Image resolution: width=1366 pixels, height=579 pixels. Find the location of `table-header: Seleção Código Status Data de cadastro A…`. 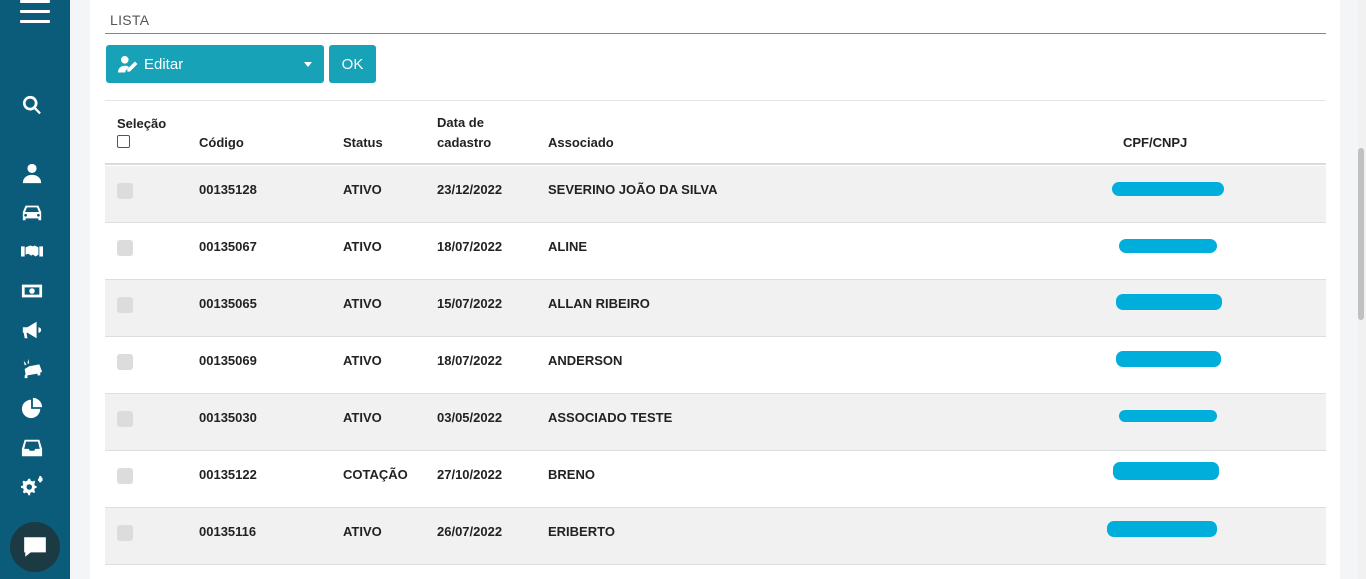

table-header: Seleção Código Status Data de cadastro A… is located at coordinates (715, 133).